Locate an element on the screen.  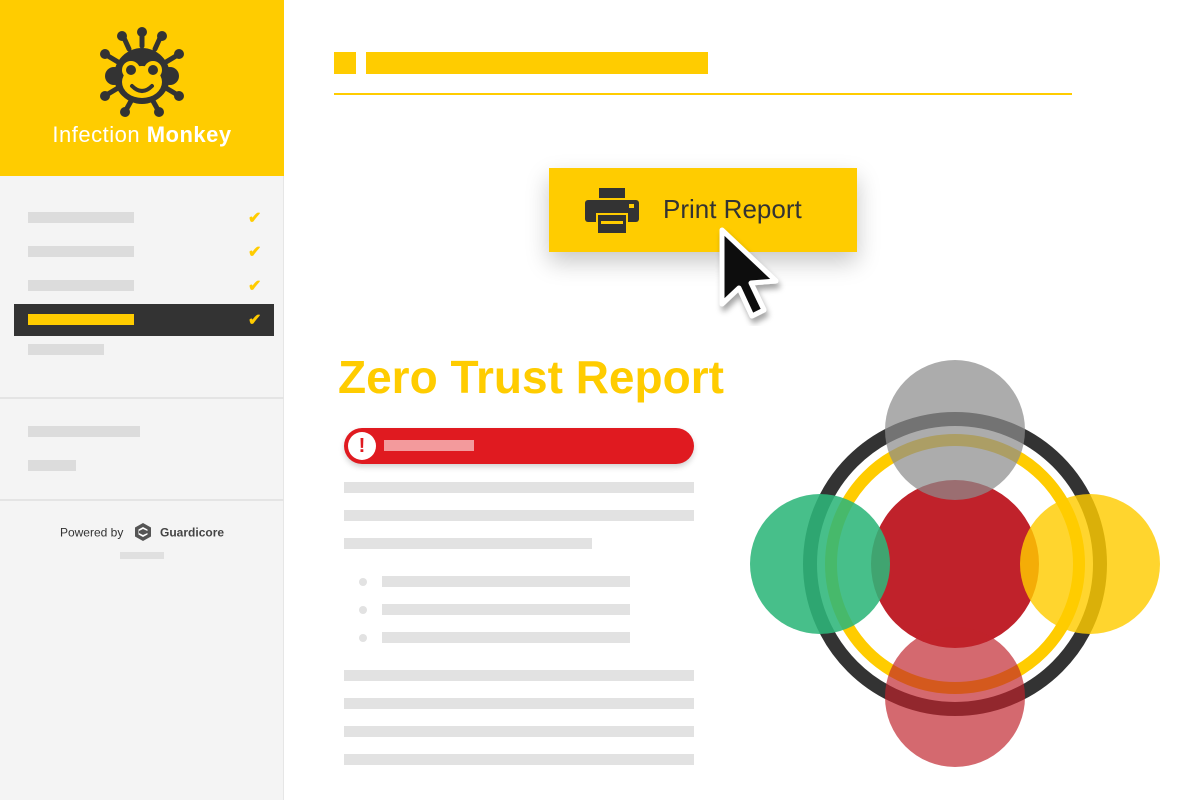
alert-banner: ! is located at coordinates (519, 446).